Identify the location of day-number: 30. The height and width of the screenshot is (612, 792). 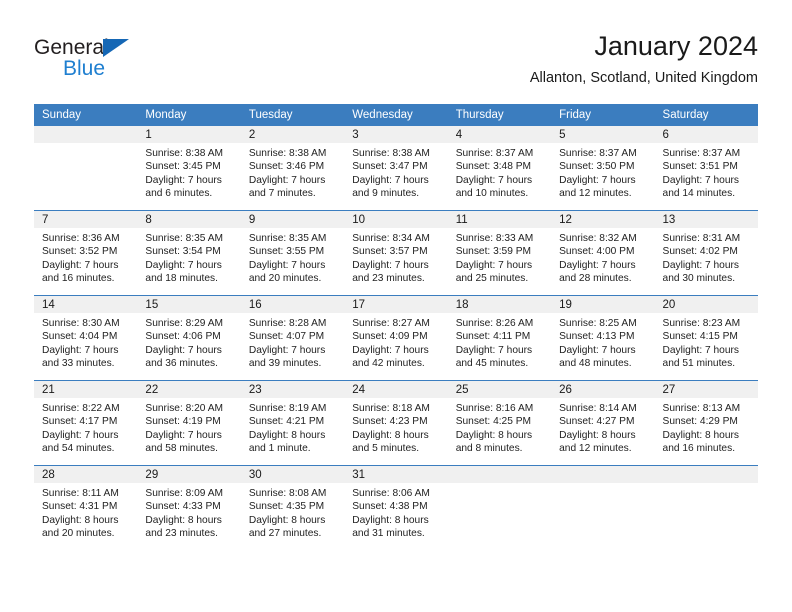
(292, 474).